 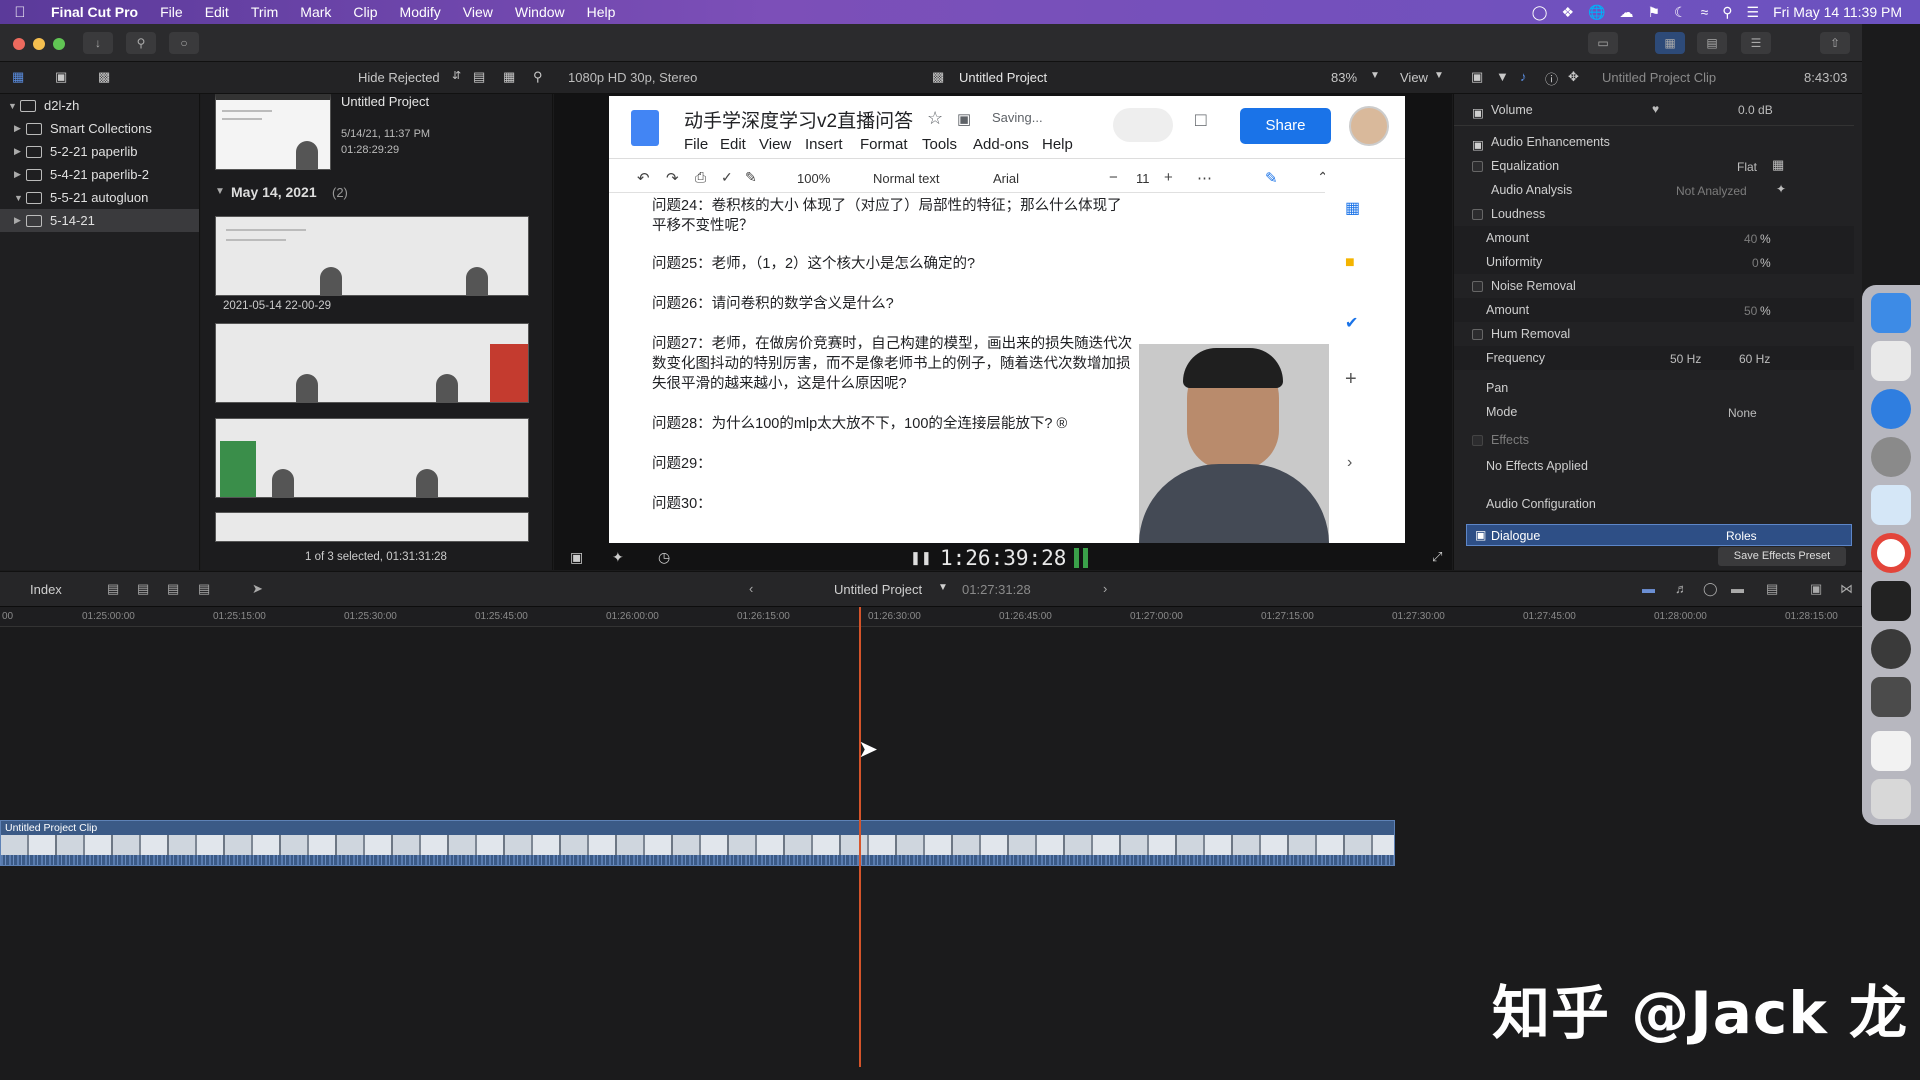 I want to click on audio-inspector-icon: ♪, so click(x=1523, y=76).